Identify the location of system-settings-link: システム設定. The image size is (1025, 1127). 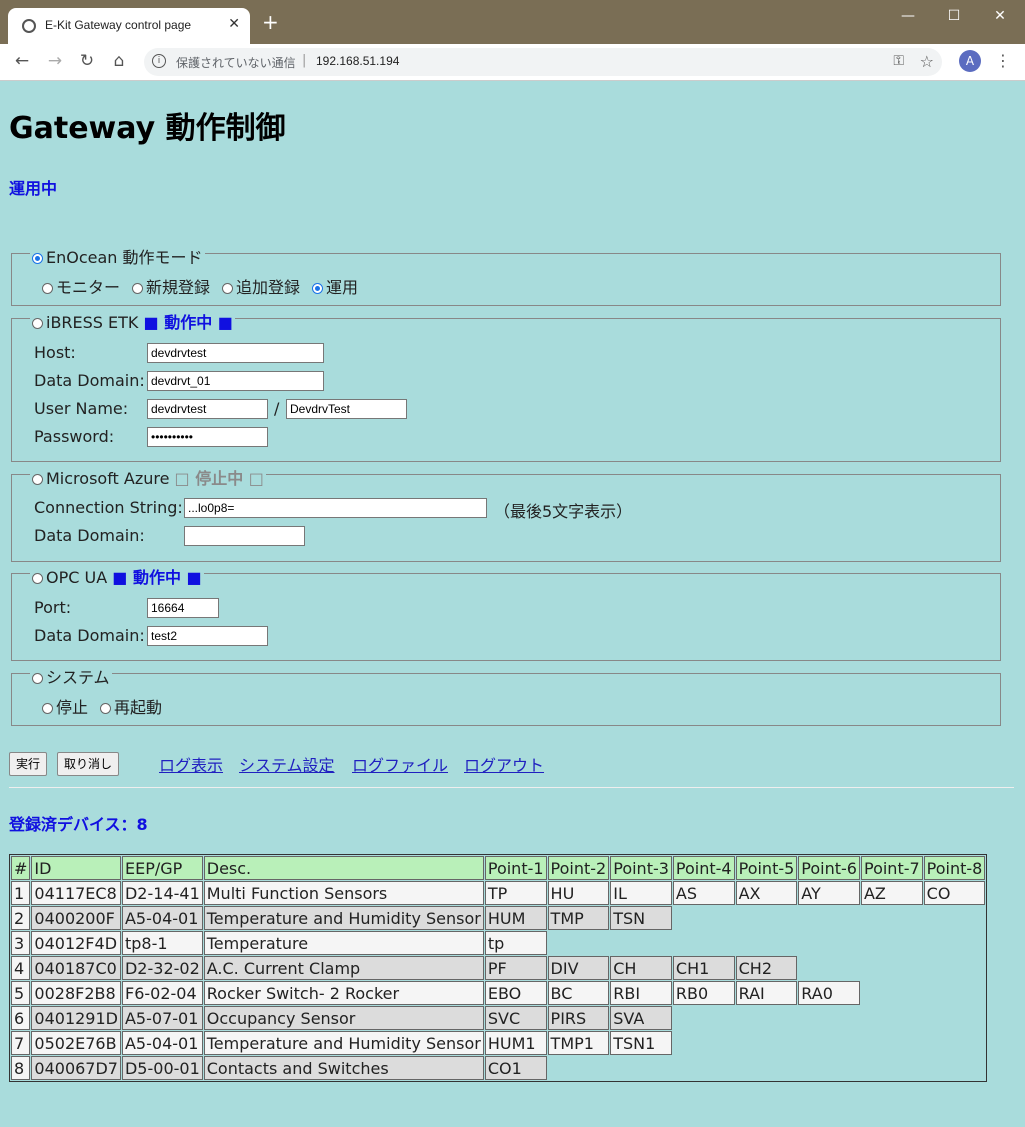
(287, 764).